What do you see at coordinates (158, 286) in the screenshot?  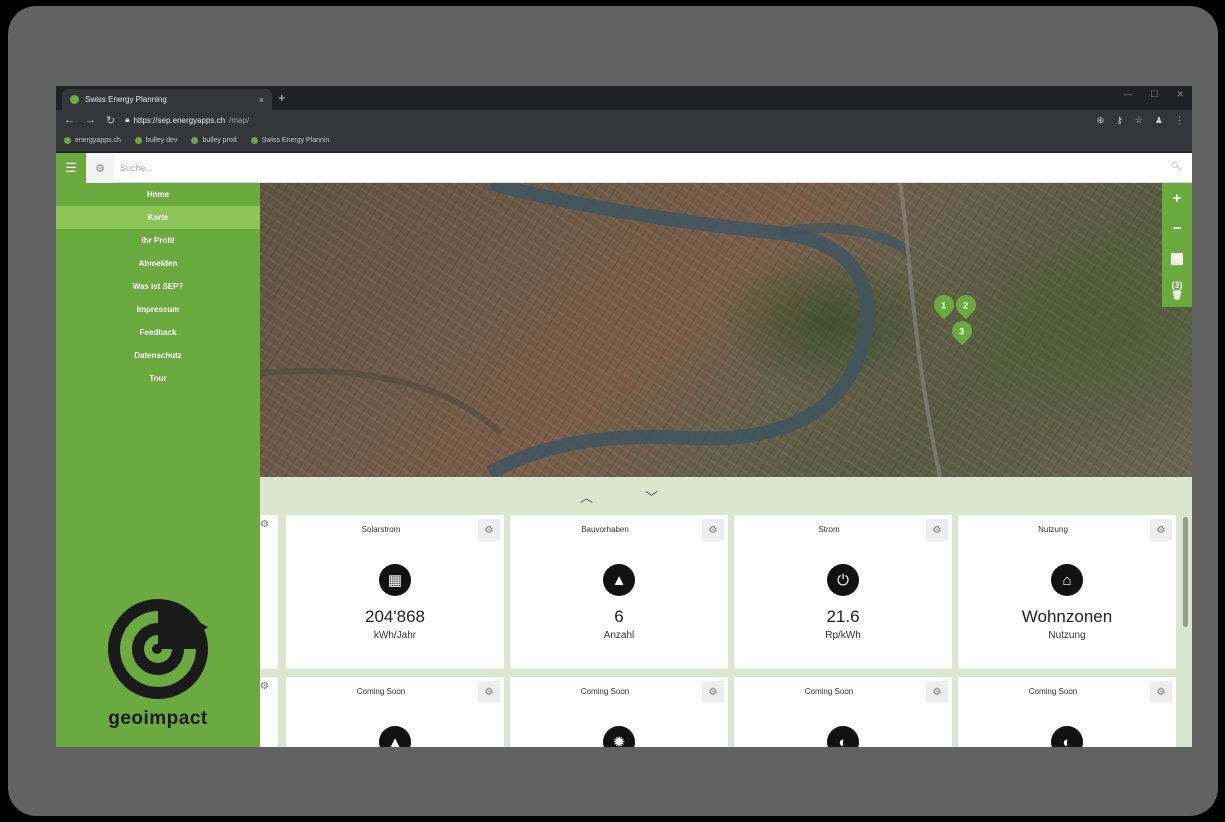 I see `sidebar-item-about: Was ist SEP?` at bounding box center [158, 286].